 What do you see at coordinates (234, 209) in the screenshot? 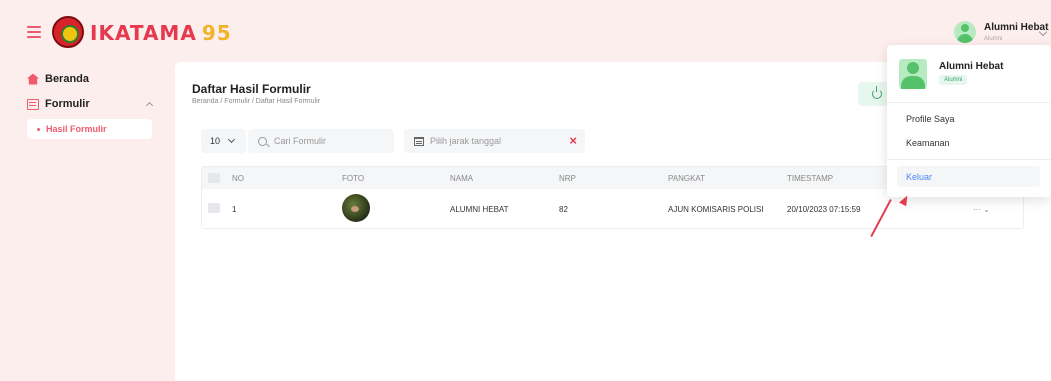
I see `cell-no: 1` at bounding box center [234, 209].